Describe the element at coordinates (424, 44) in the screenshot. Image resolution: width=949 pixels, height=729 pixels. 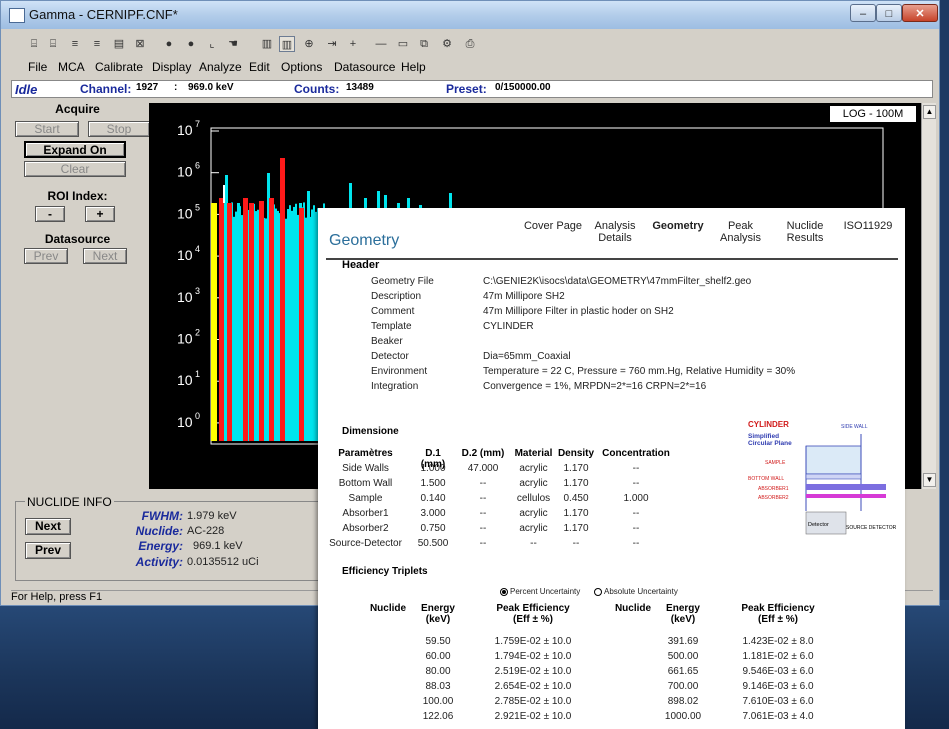
I see `restore-icon: ⧉` at that location.